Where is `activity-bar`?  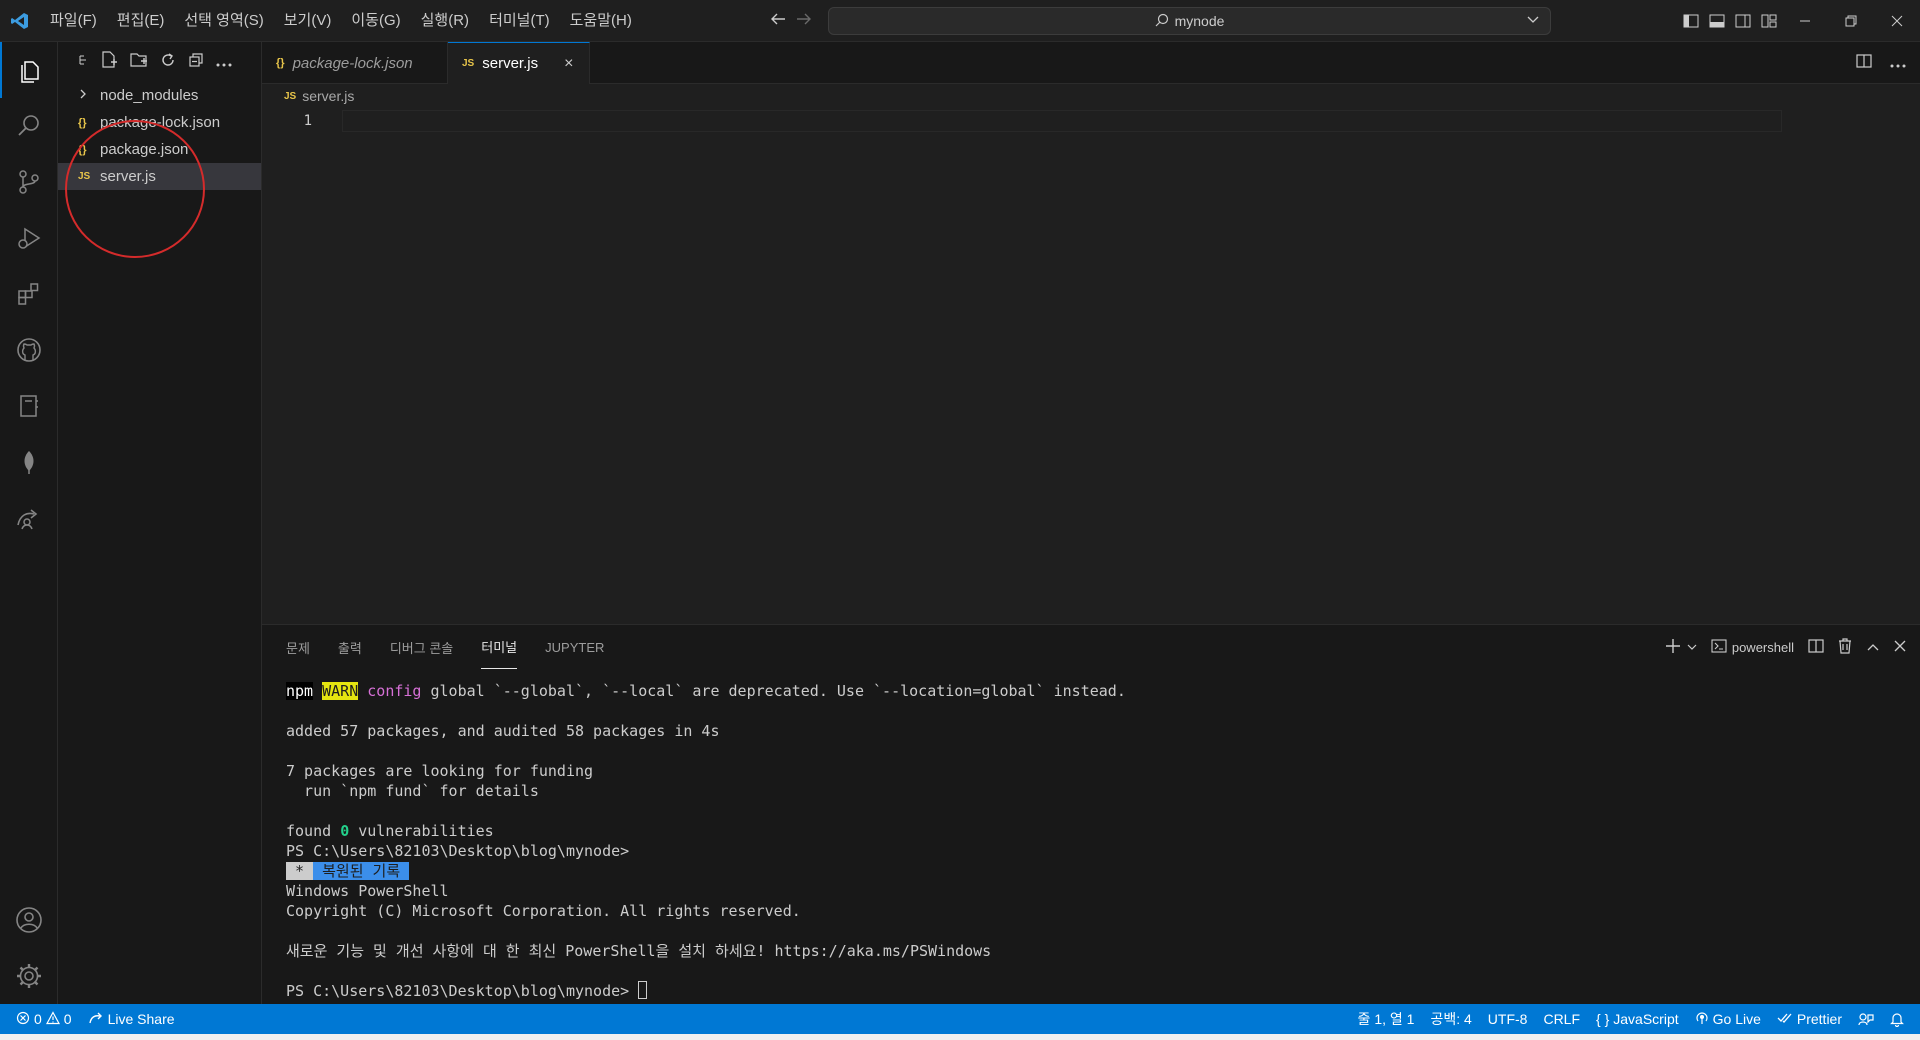 activity-bar is located at coordinates (29, 523).